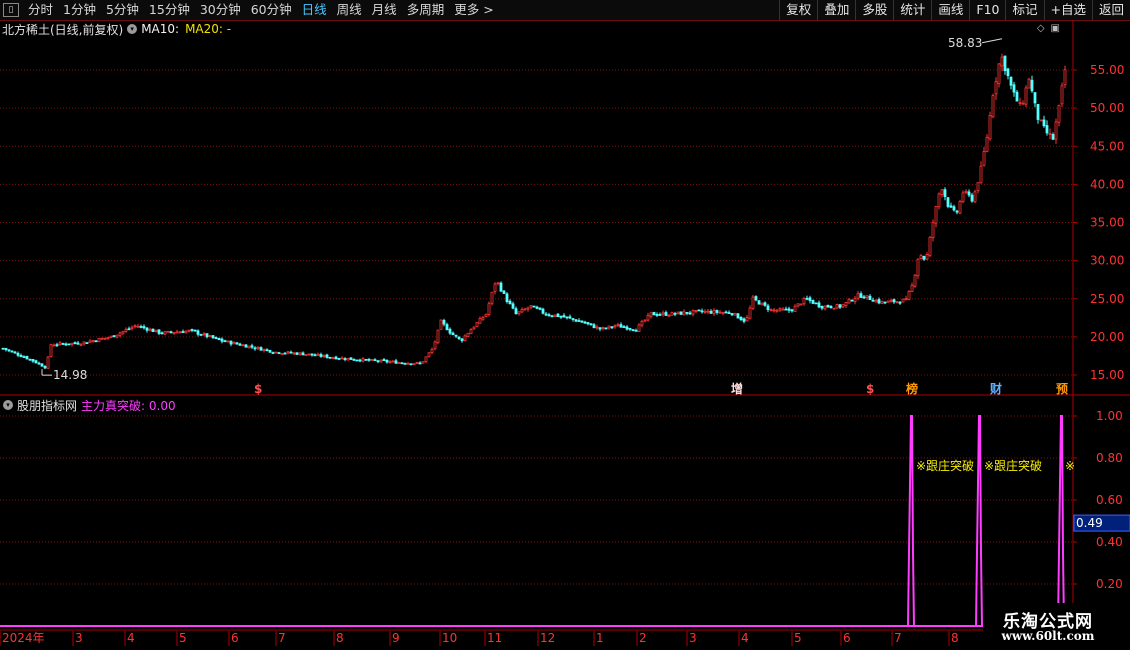  I want to click on diamond-icon: ◇, so click(1041, 28).